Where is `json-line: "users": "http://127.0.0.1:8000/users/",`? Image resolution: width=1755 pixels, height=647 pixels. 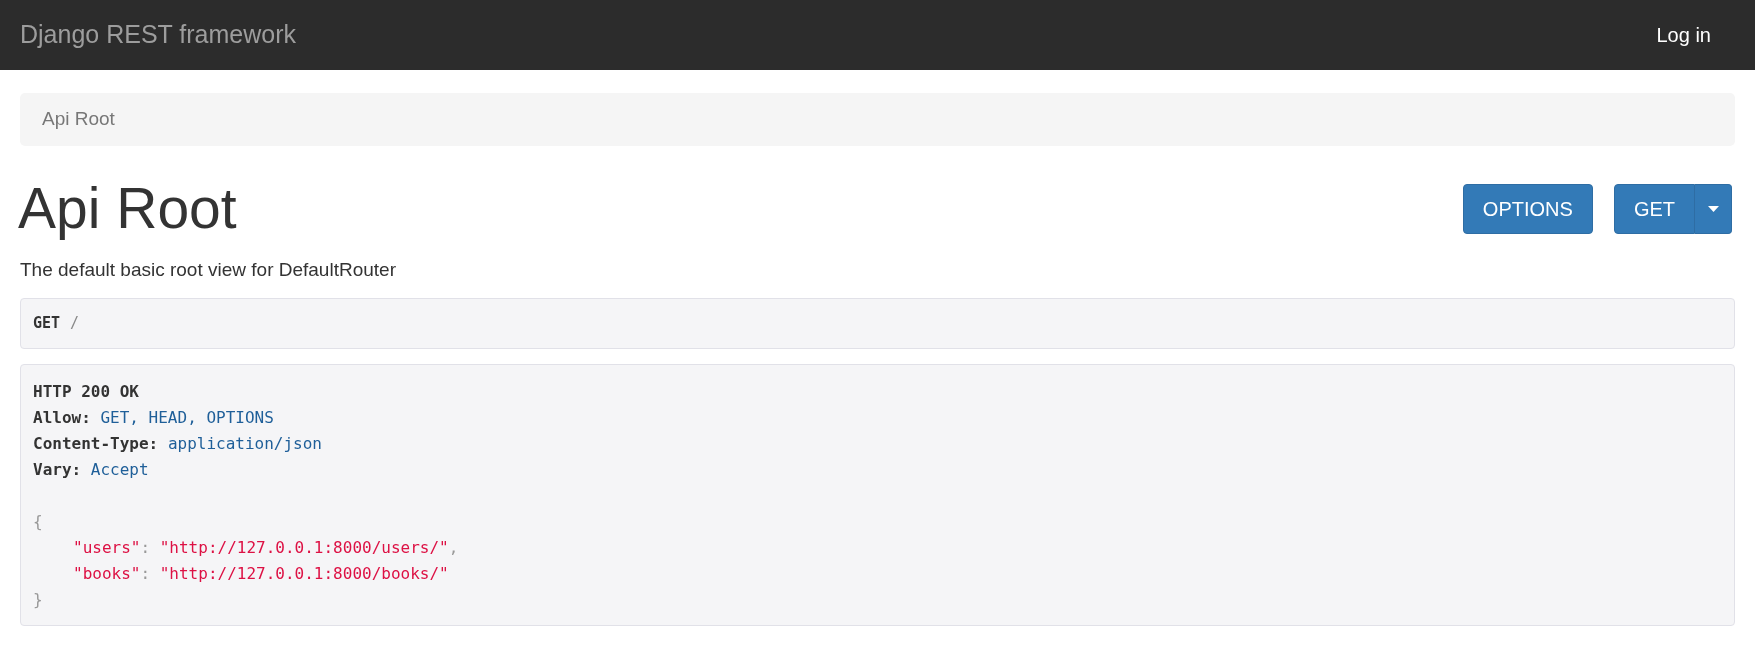 json-line: "users": "http://127.0.0.1:8000/users/", is located at coordinates (266, 547).